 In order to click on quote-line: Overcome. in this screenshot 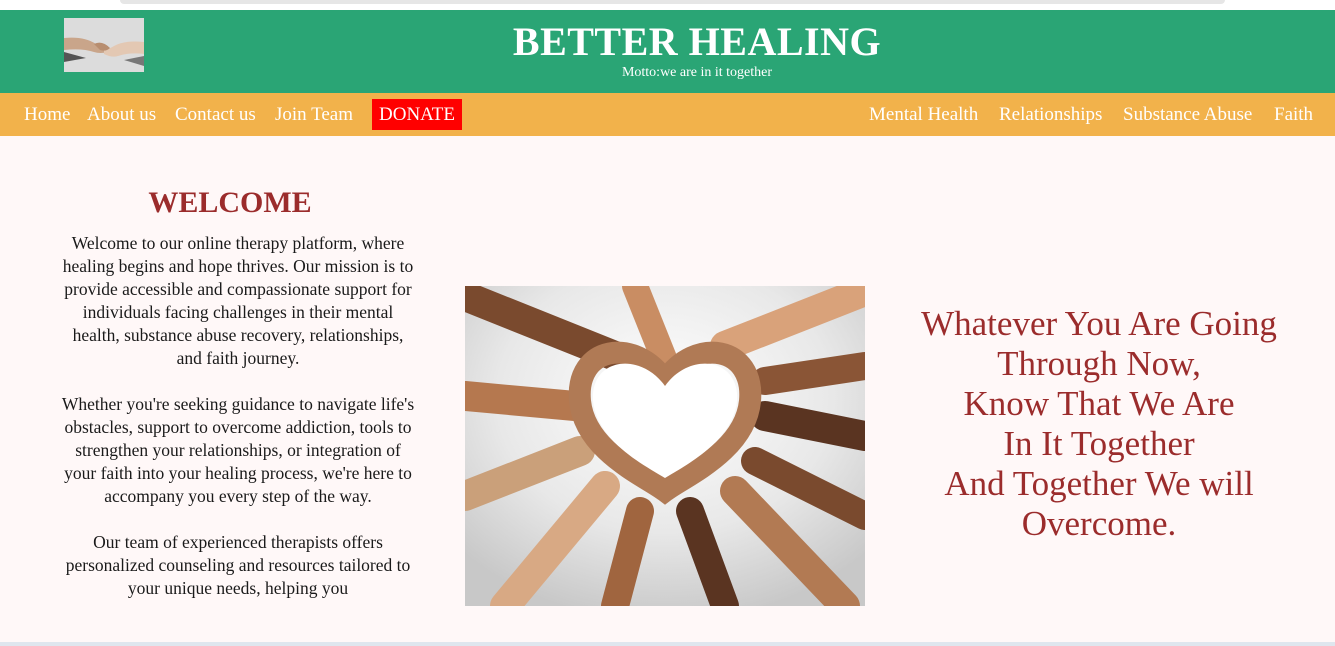, I will do `click(1099, 523)`.